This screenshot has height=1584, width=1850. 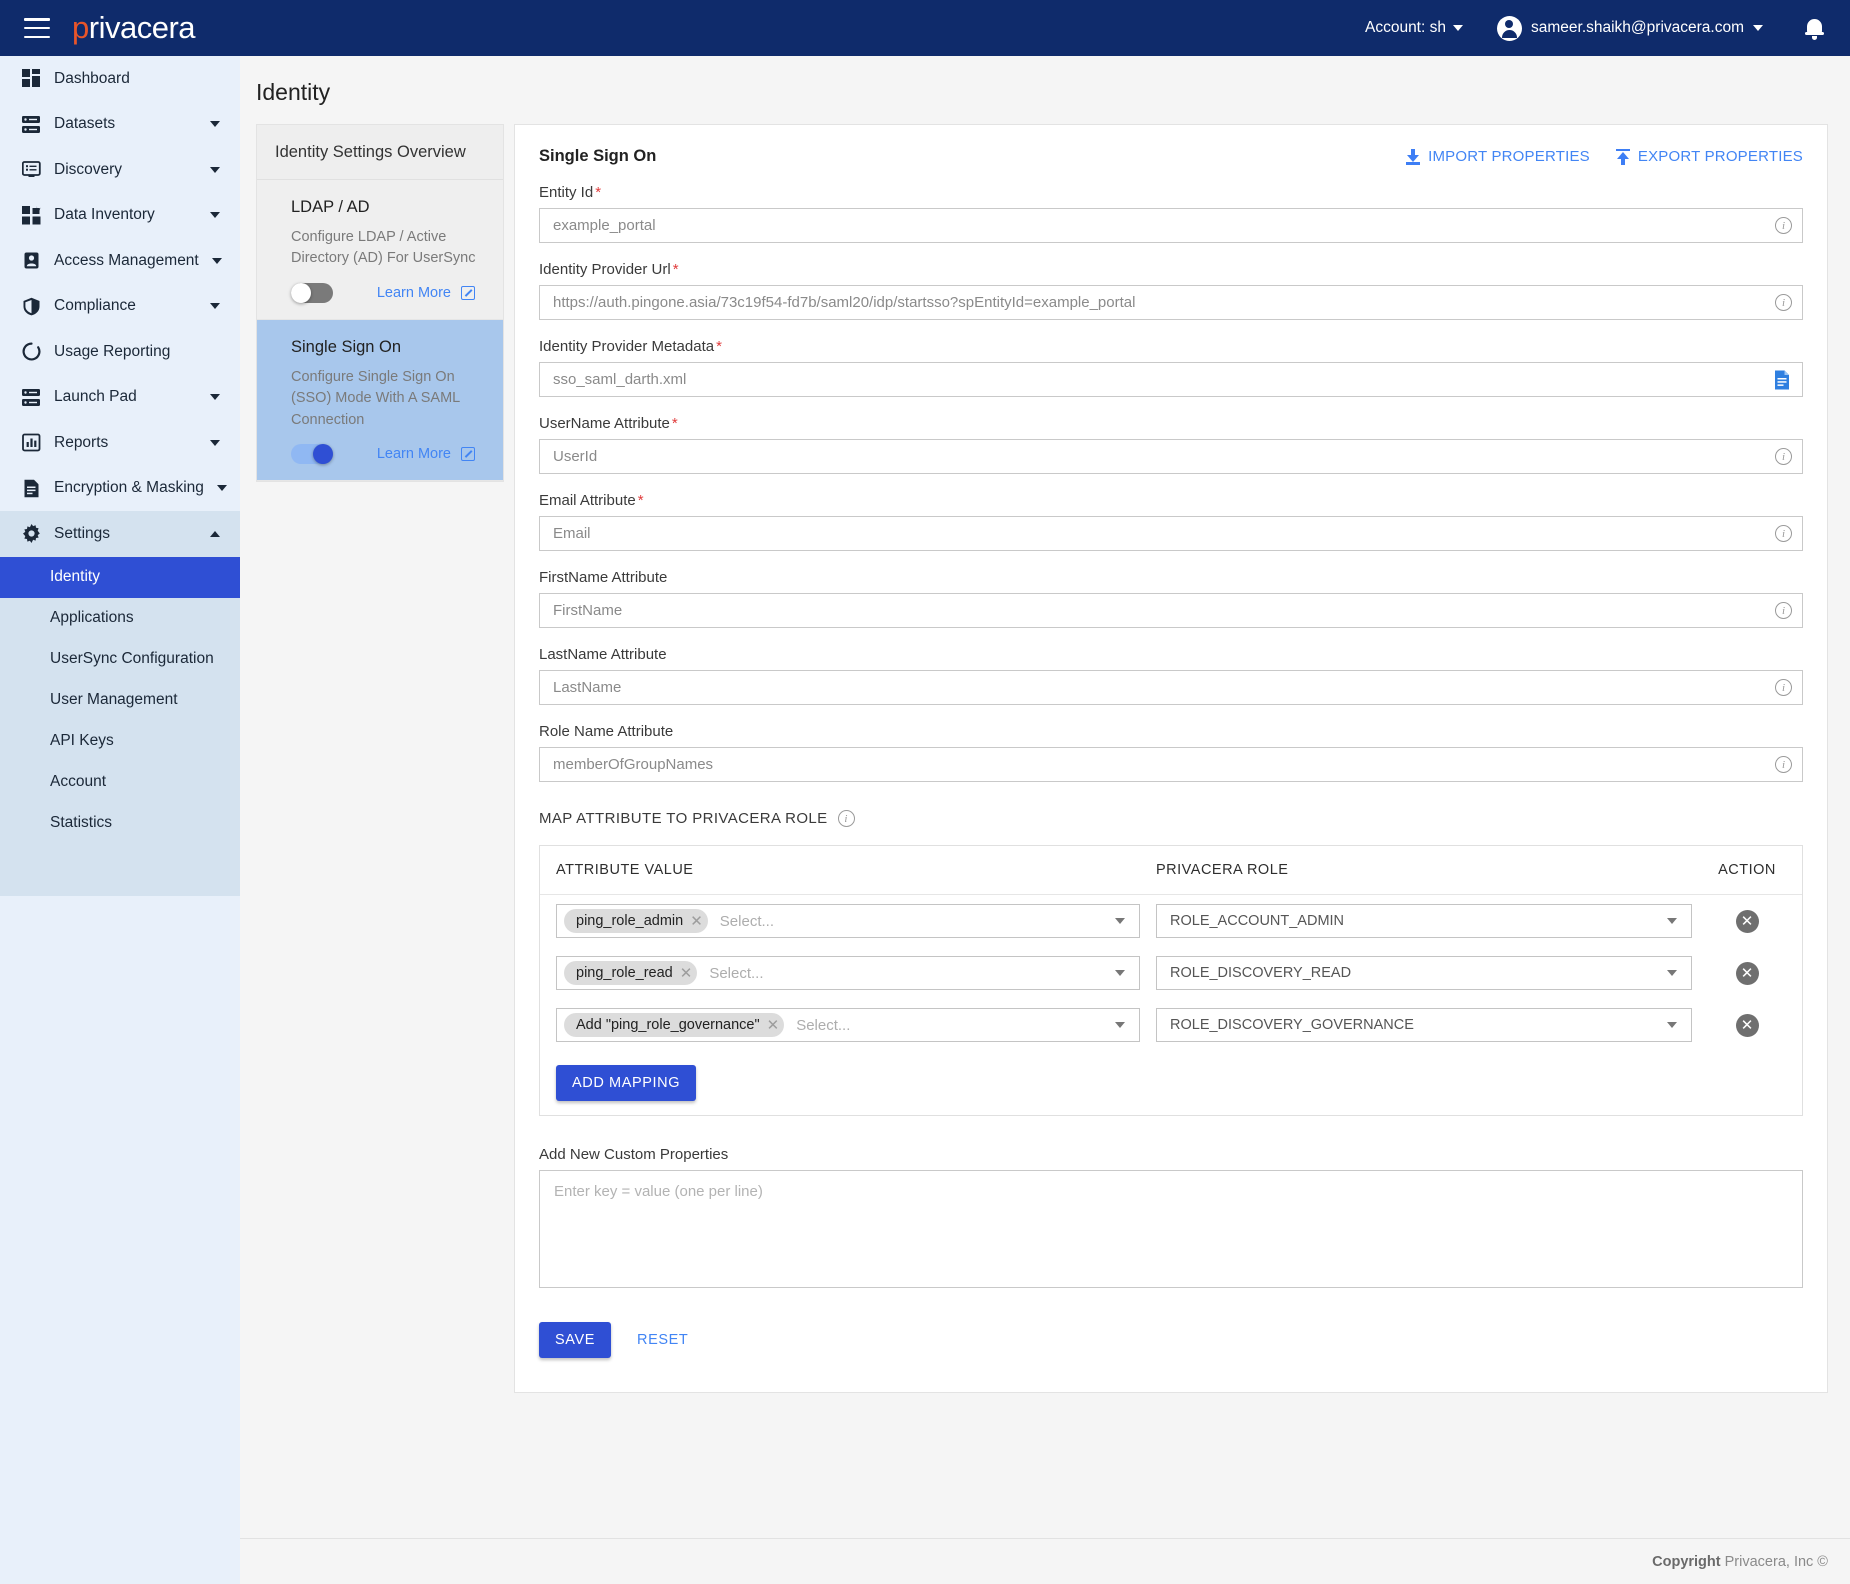 What do you see at coordinates (1498, 156) in the screenshot?
I see `import-properties-button: IMPORT PROPERTIES` at bounding box center [1498, 156].